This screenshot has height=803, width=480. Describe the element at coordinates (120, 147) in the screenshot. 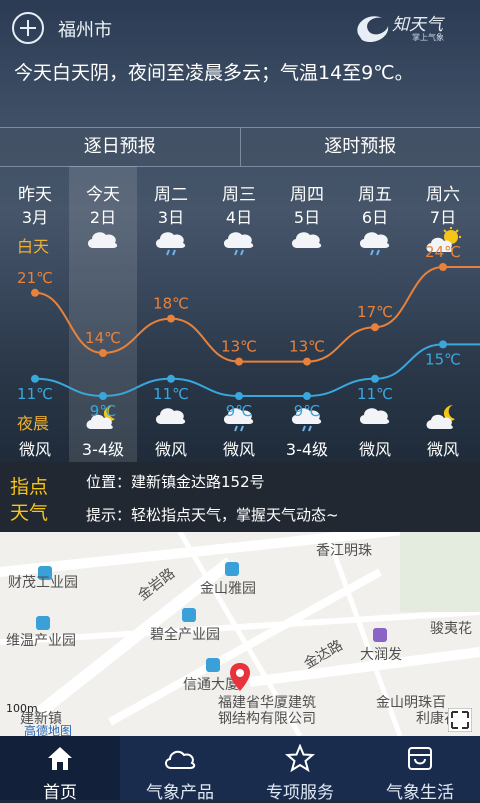

I see `tab-daily-forecast: 逐日预报` at that location.